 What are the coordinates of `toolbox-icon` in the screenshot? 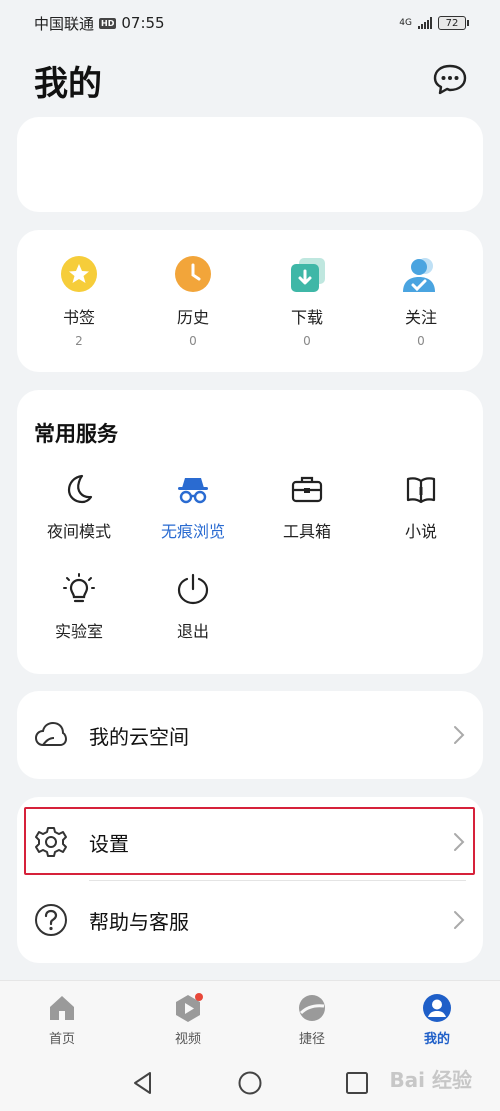 It's located at (307, 489).